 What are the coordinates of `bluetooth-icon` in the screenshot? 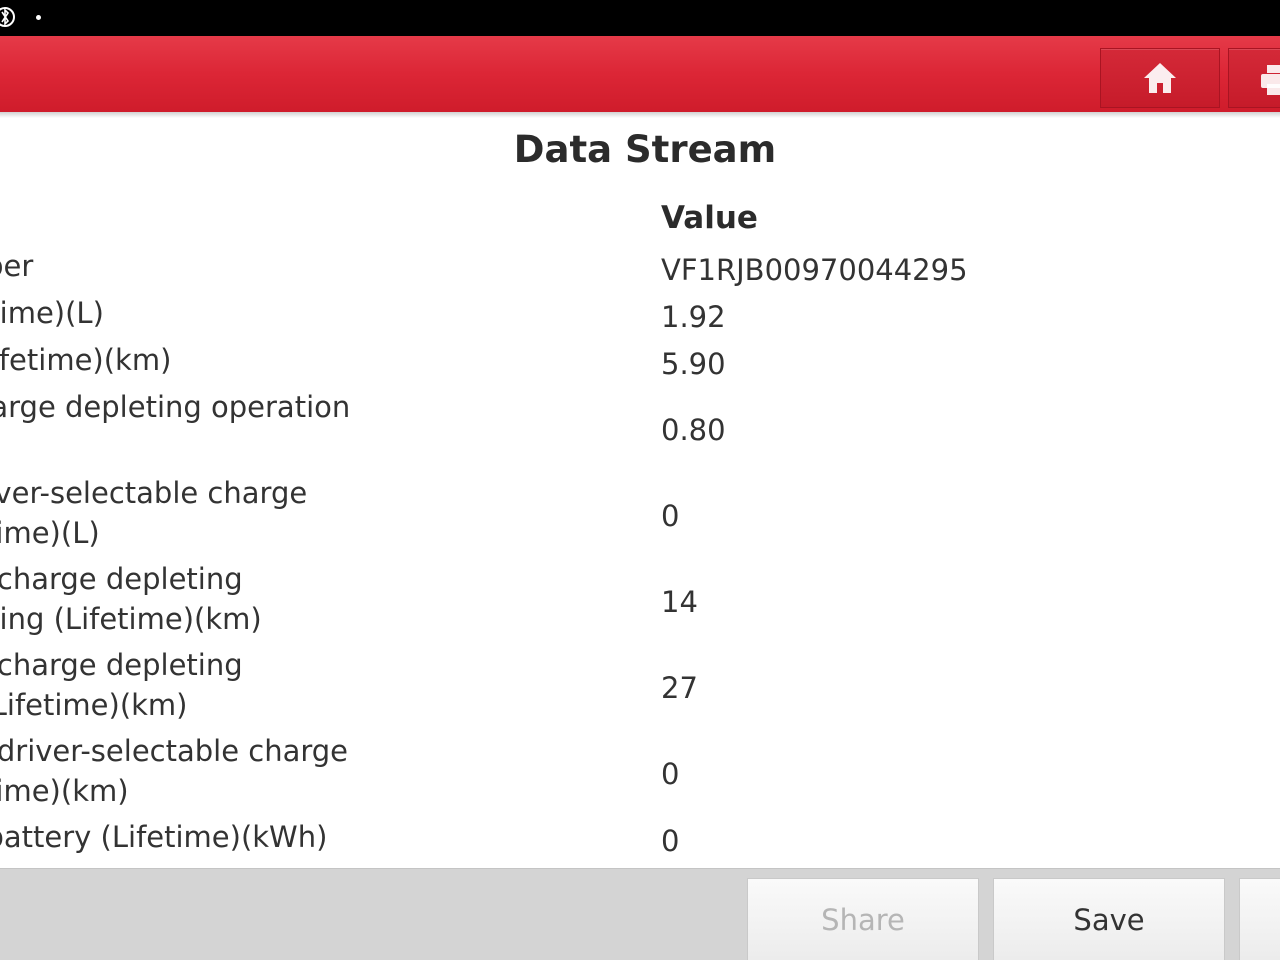 It's located at (7, 17).